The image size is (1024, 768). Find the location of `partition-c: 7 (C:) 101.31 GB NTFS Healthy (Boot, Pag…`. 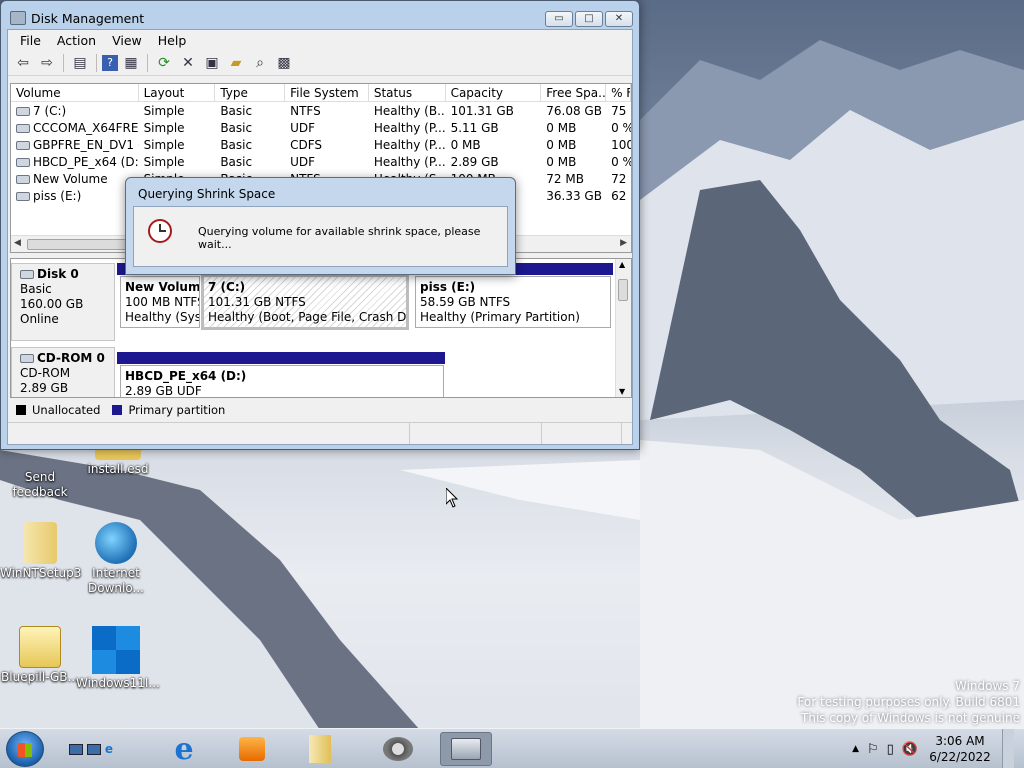

partition-c: 7 (C:) 101.31 GB NTFS Healthy (Boot, Pag… is located at coordinates (305, 302).